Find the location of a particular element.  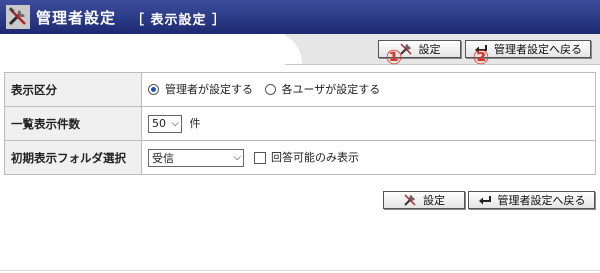

row-value: 管理者が設定する 各ユーザが設定する is located at coordinates (368, 89).